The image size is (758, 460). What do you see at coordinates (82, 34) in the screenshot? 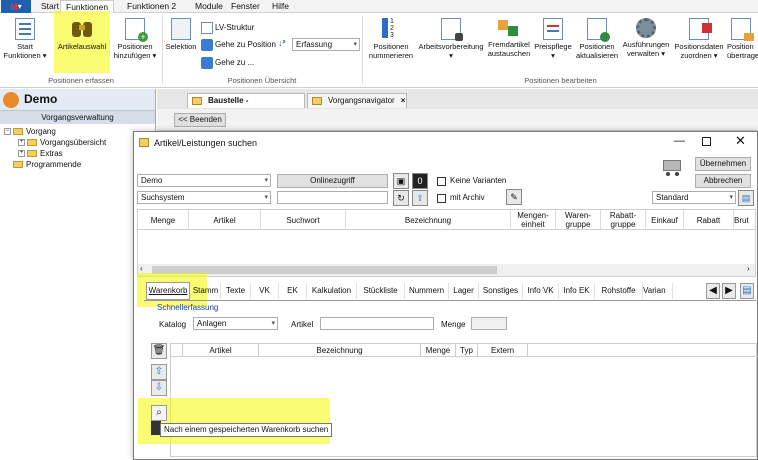
I see `artikelauswahl-button: Artikelauswahl` at bounding box center [82, 34].